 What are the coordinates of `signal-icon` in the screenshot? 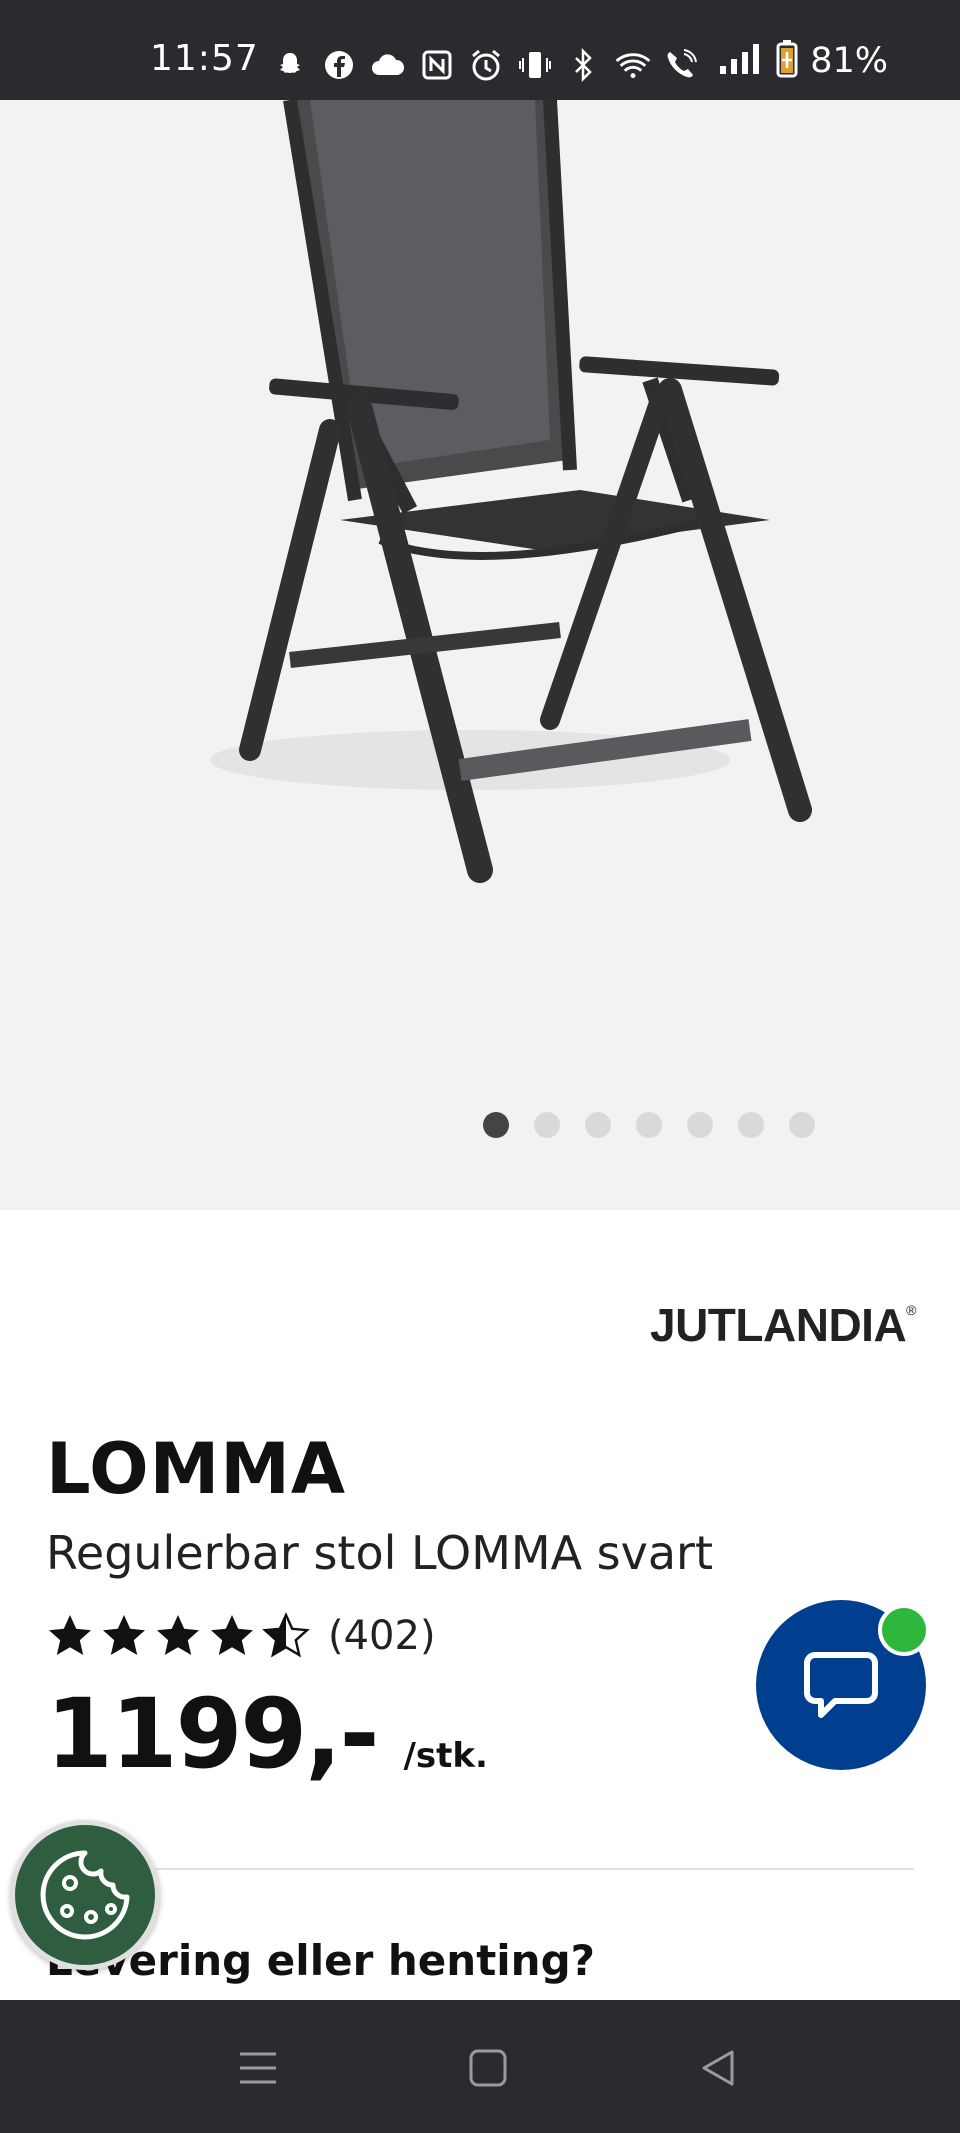 It's located at (741, 61).